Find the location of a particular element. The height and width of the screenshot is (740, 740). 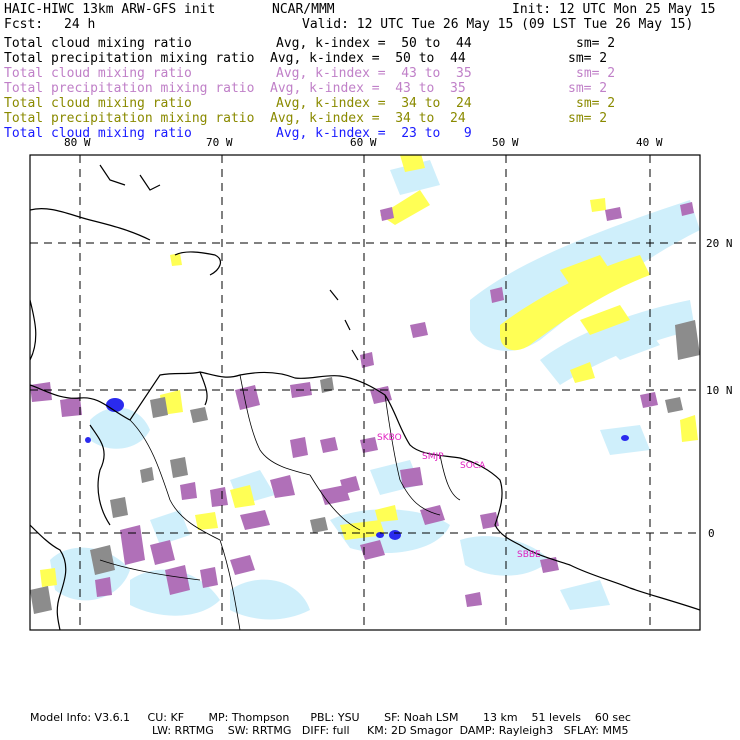

lon-label: 50 W is located at coordinates (505, 142).